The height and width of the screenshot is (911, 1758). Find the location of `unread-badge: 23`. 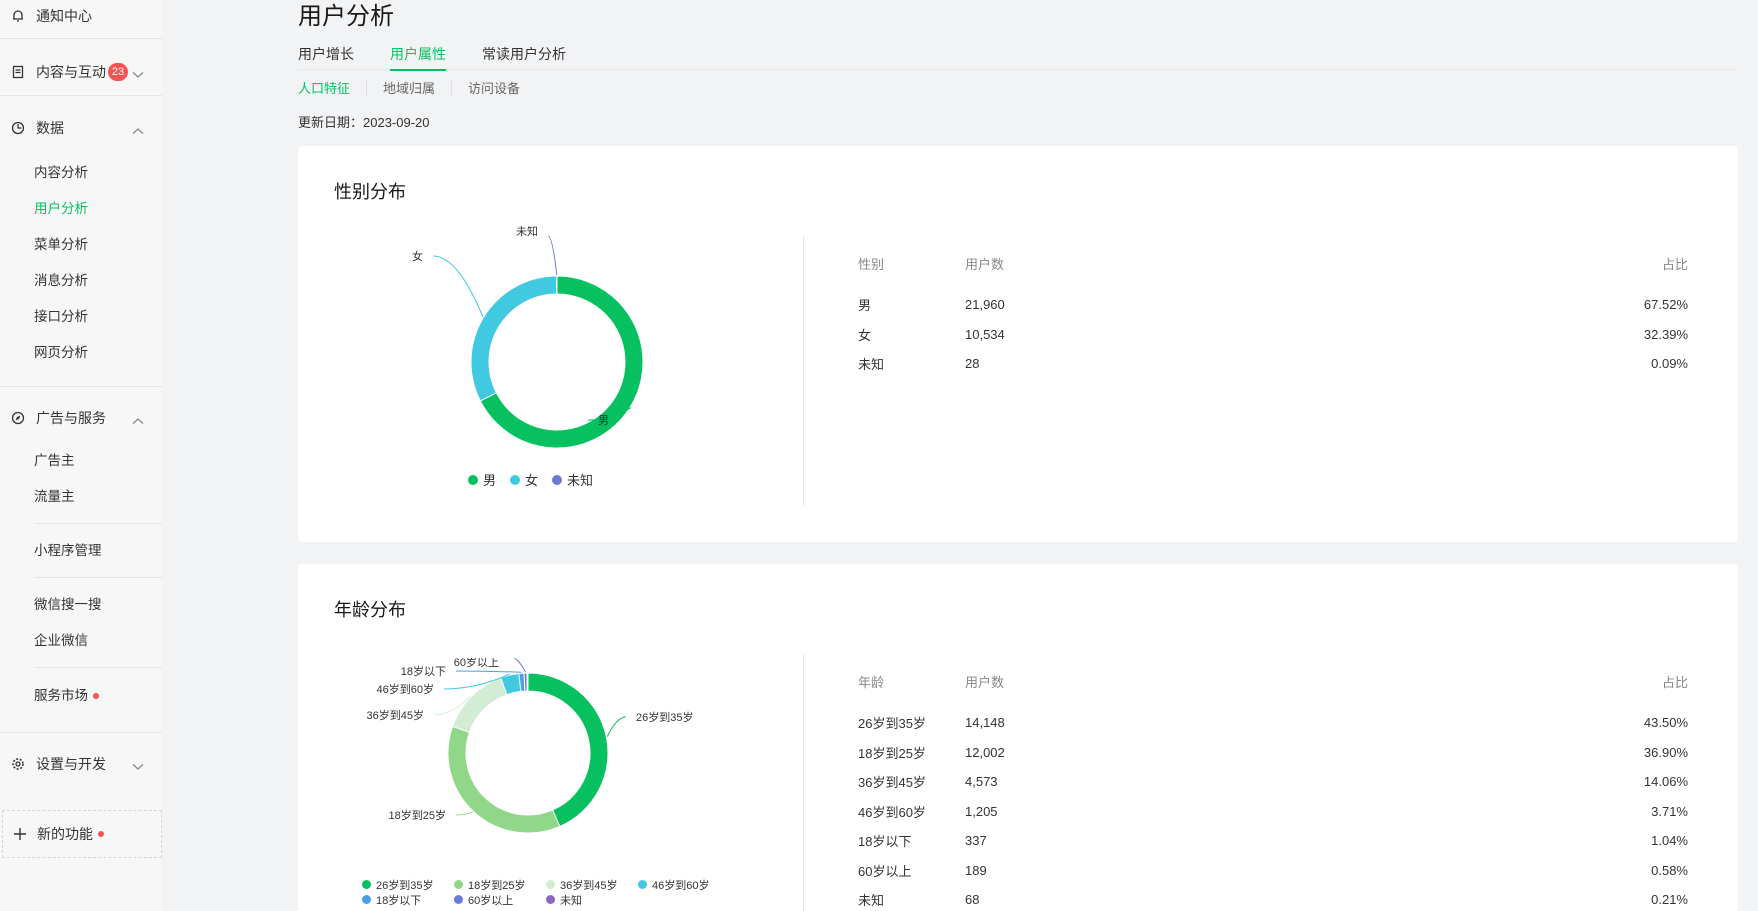

unread-badge: 23 is located at coordinates (118, 72).